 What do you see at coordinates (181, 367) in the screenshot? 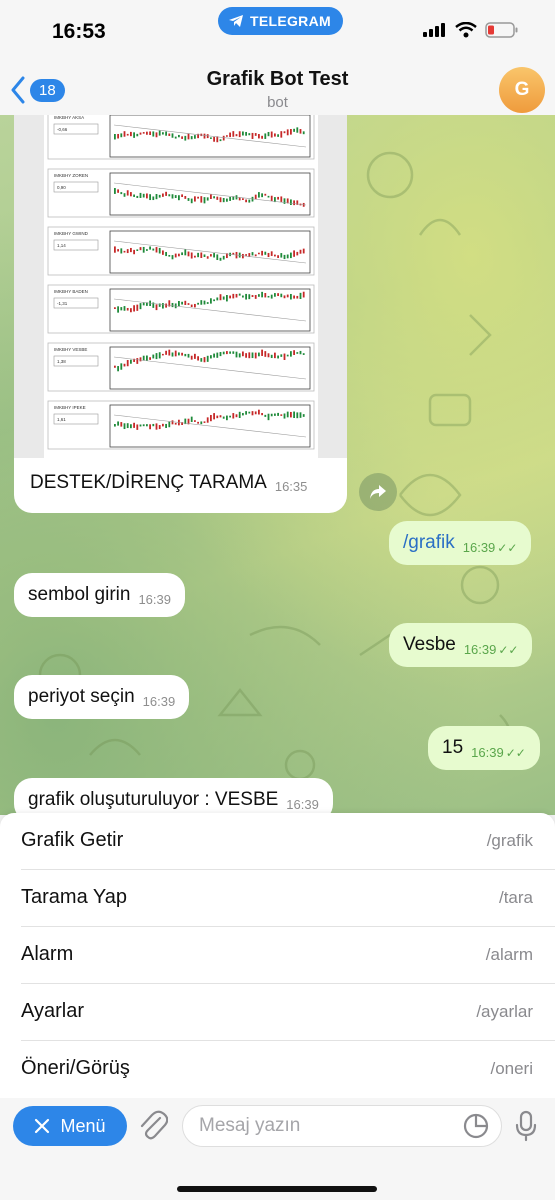
I see `chart-panel: IMKBHY VESBE 1,38` at bounding box center [181, 367].